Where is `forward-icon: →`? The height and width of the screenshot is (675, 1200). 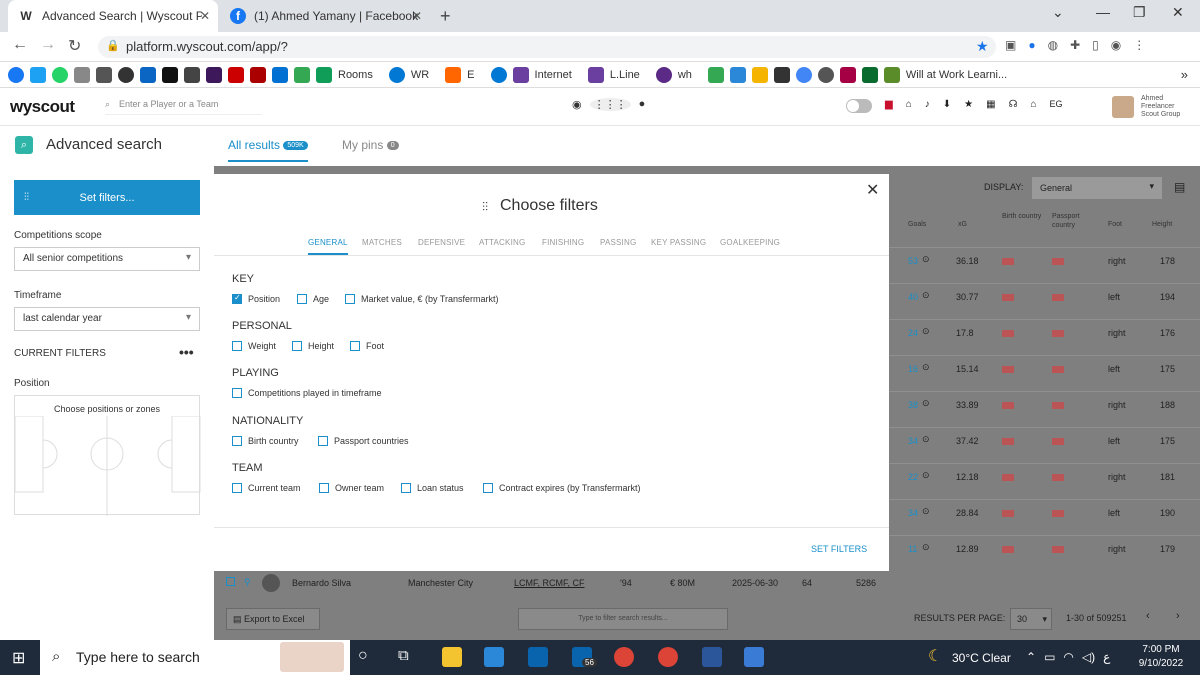
forward-icon: → is located at coordinates (48, 45).